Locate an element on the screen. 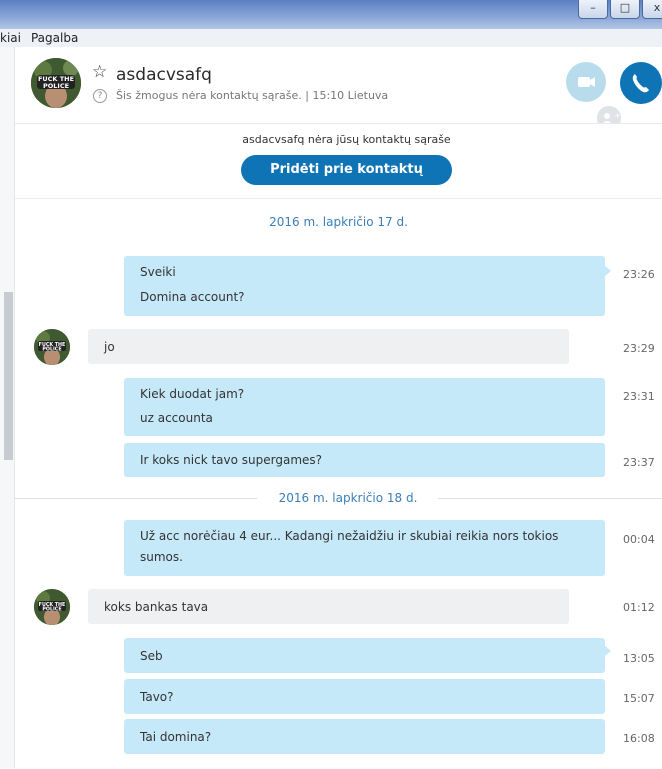 The height and width of the screenshot is (769, 662). message-time: 23:29 is located at coordinates (639, 348).